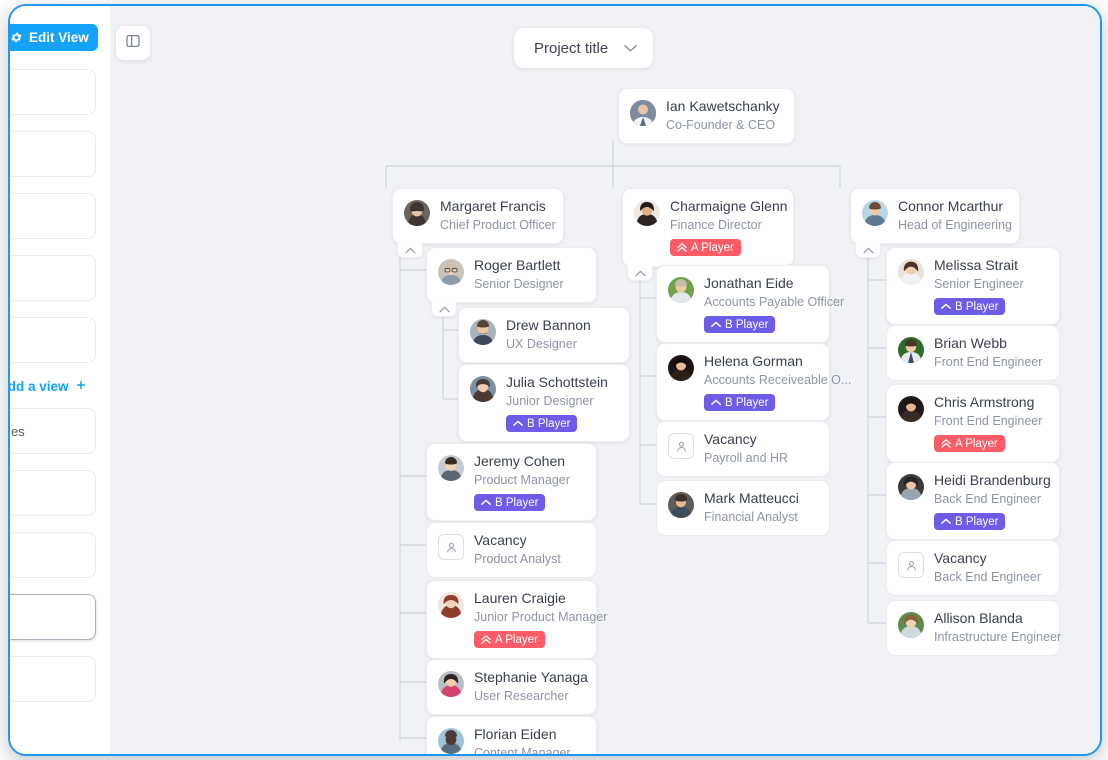 This screenshot has width=1108, height=760. What do you see at coordinates (515, 734) in the screenshot?
I see `org-node-name: Florian Eiden` at bounding box center [515, 734].